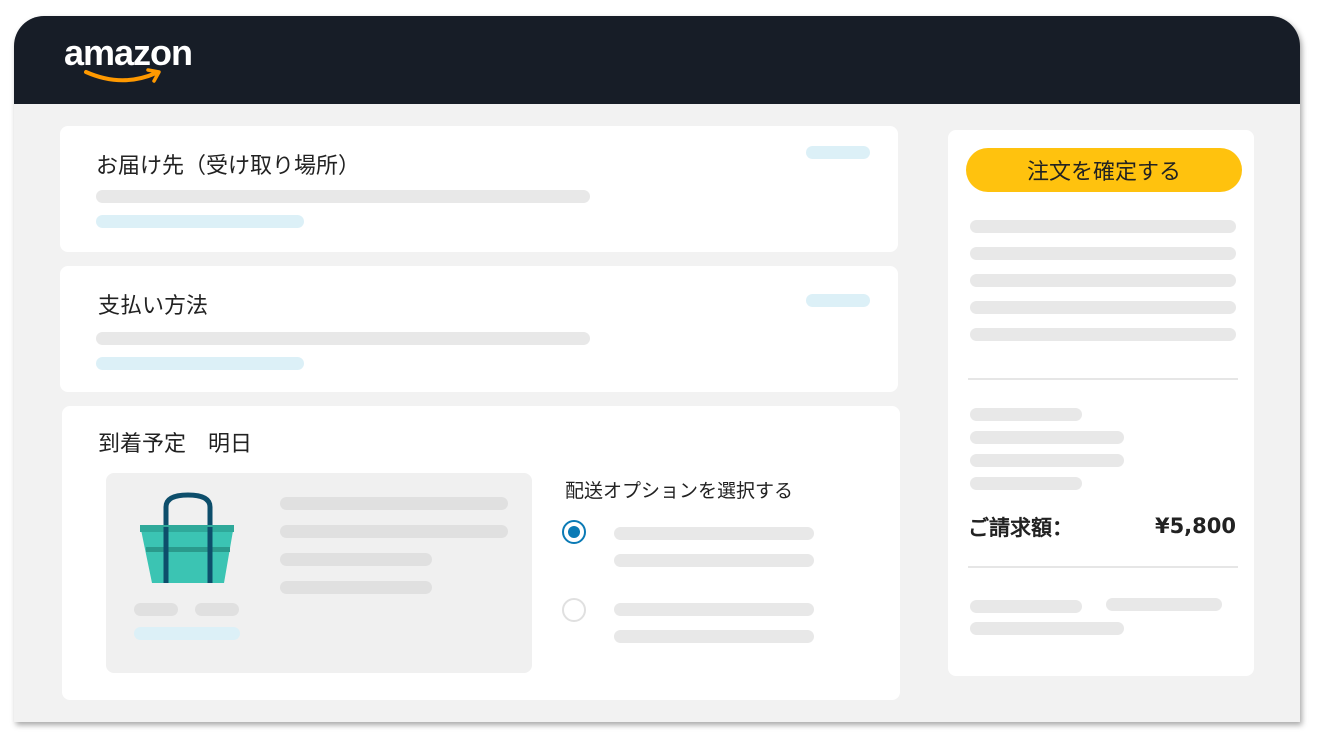 This screenshot has height=740, width=1320. What do you see at coordinates (217, 609) in the screenshot?
I see `price-placeholder` at bounding box center [217, 609].